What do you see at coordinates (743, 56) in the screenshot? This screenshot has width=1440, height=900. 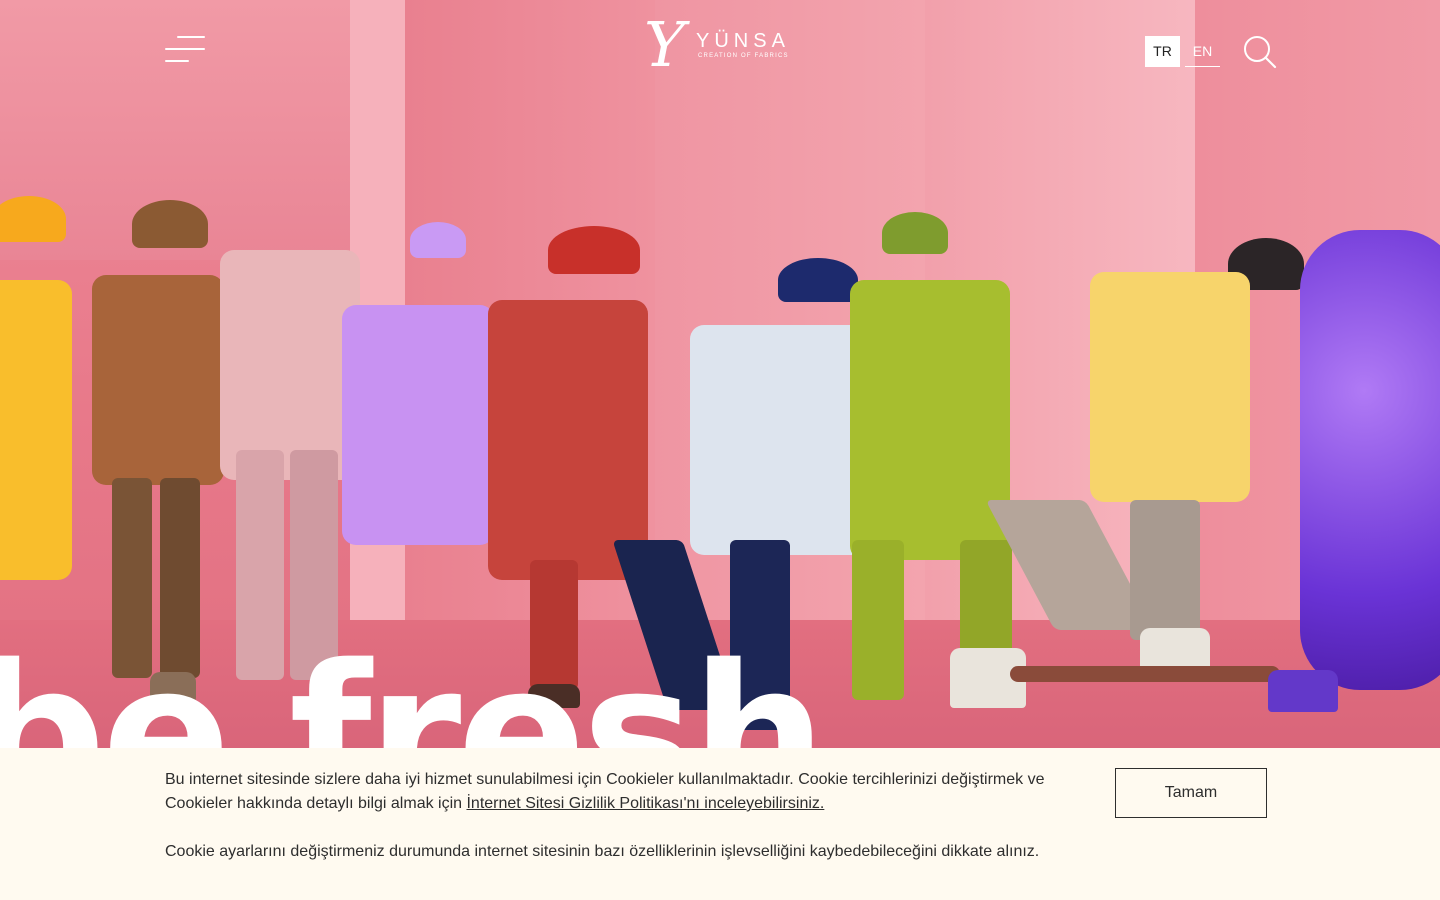 I see `logo-tagline: CREATION OF FABRICS` at bounding box center [743, 56].